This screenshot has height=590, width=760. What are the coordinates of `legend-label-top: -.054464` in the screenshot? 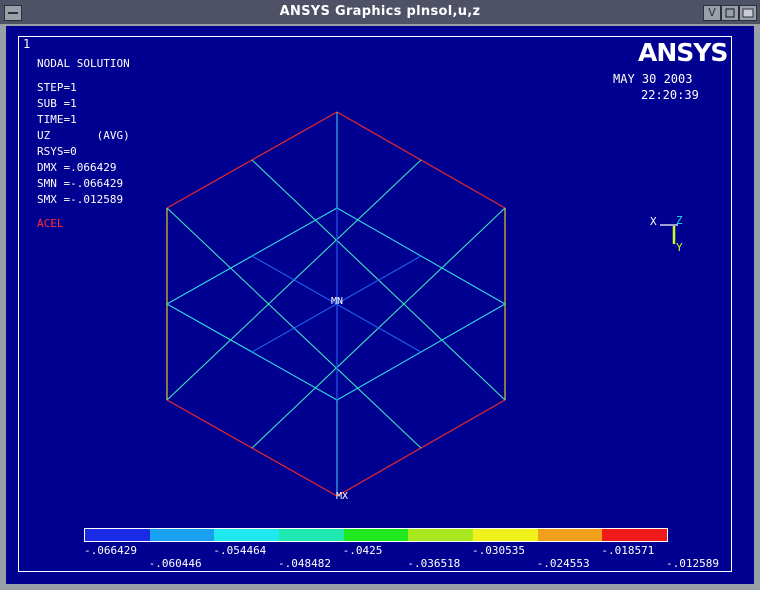 It's located at (240, 550).